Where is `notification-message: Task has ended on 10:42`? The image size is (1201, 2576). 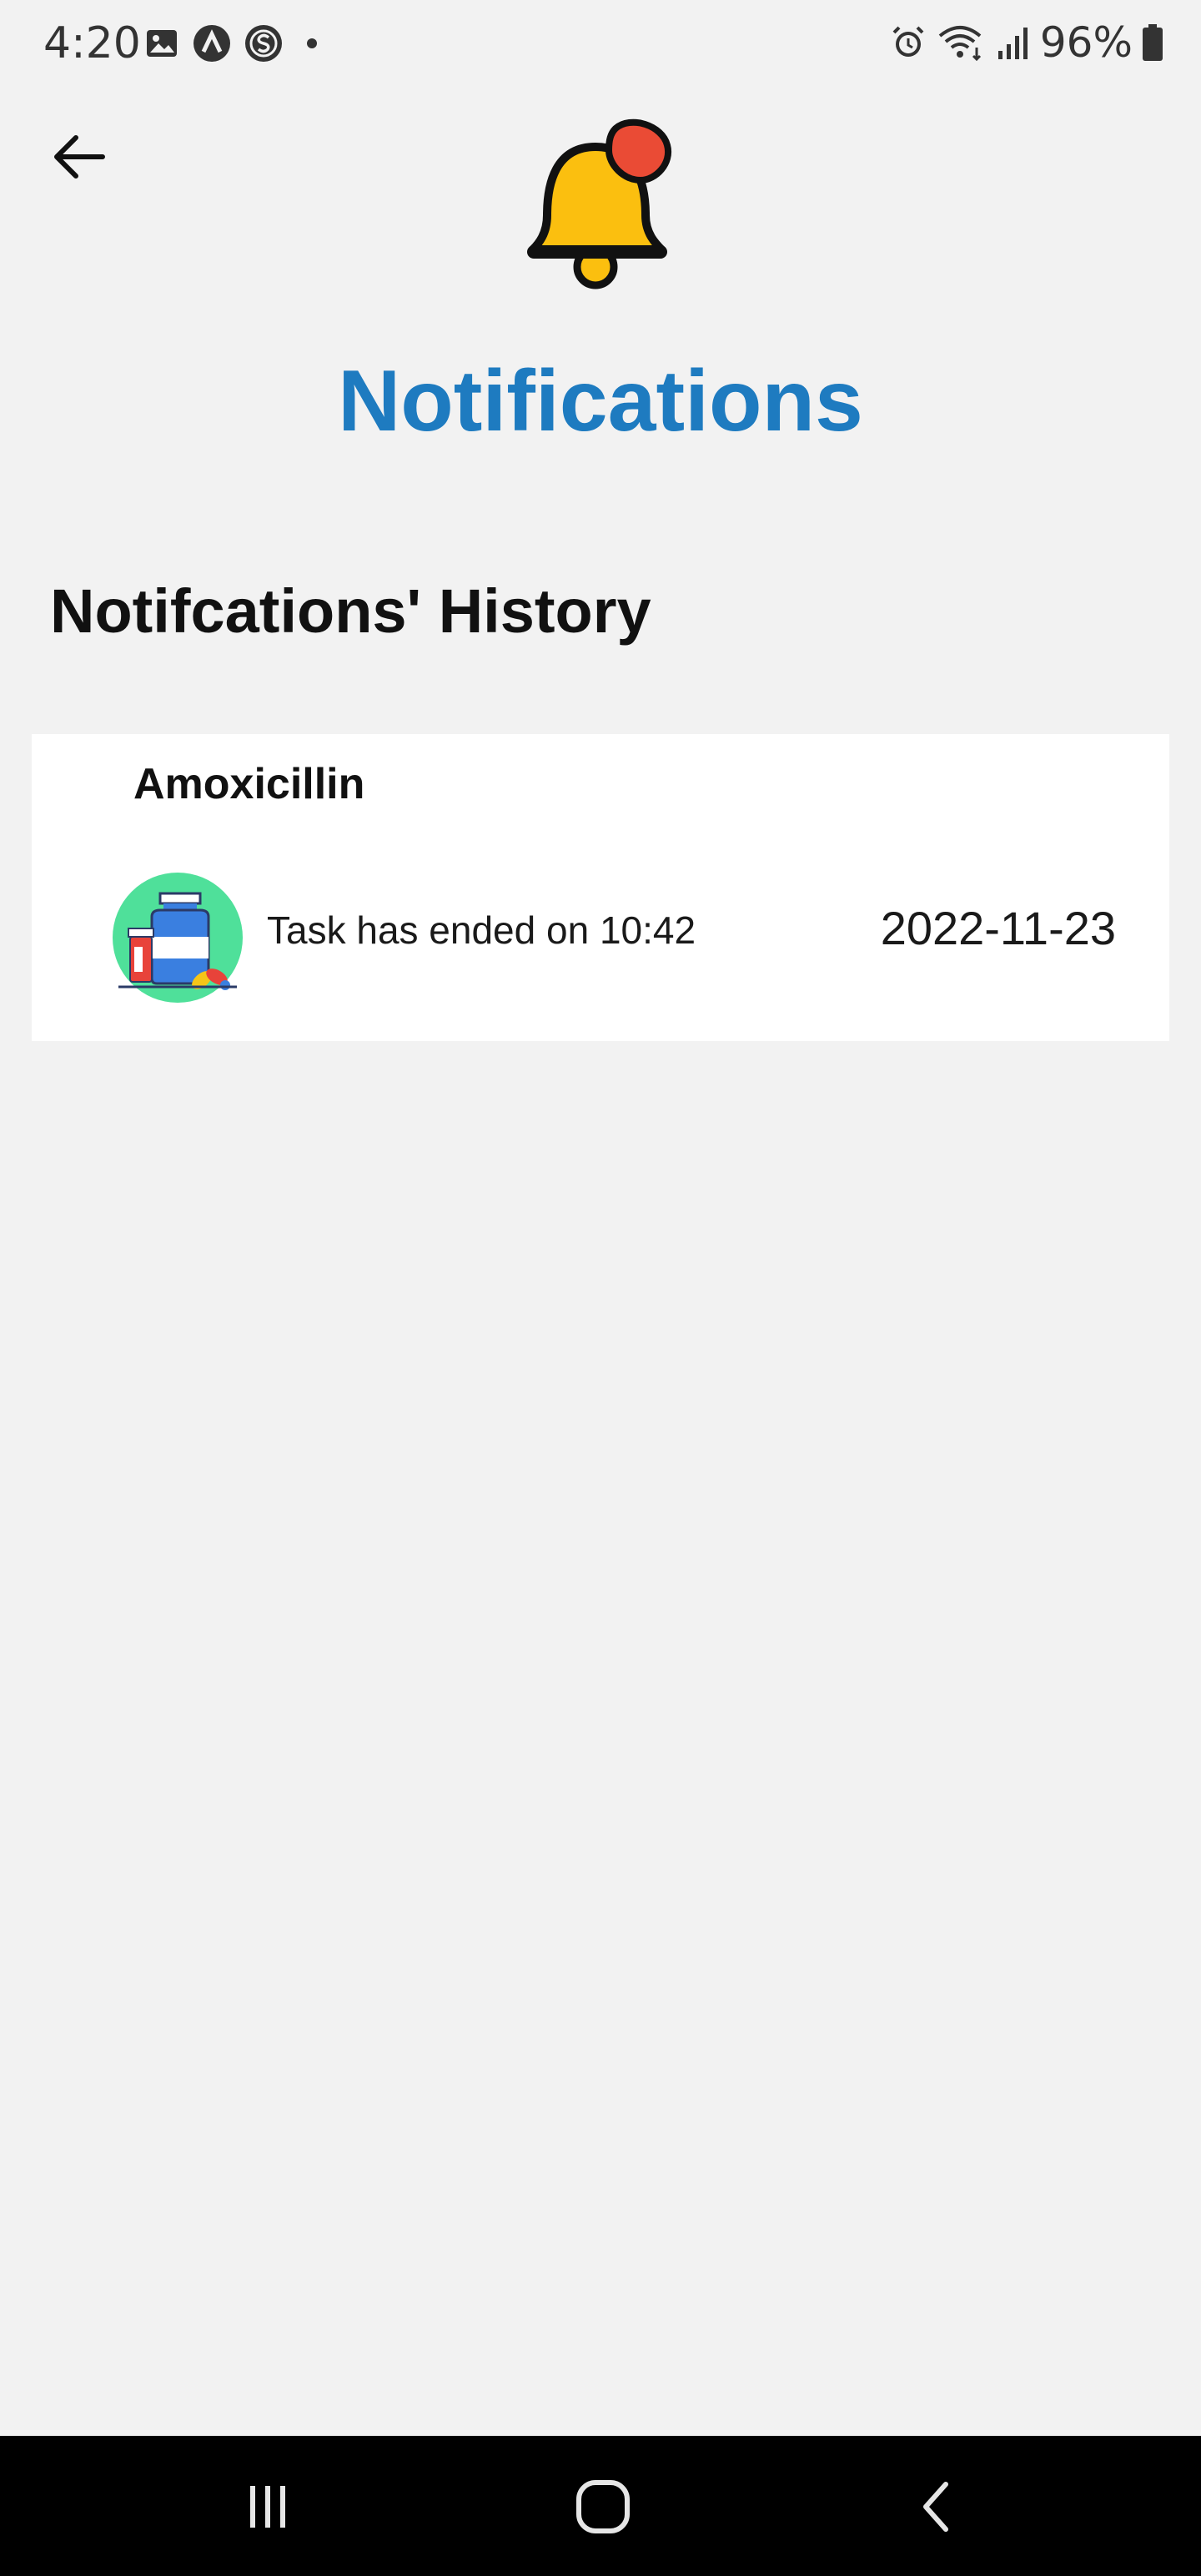
notification-message: Task has ended on 10:42 is located at coordinates (482, 930).